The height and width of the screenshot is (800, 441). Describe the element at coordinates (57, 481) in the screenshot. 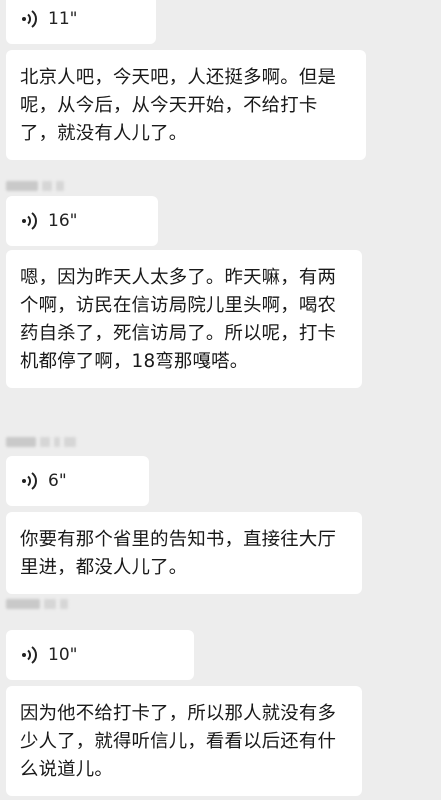

I see `voice-duration: 6"` at that location.